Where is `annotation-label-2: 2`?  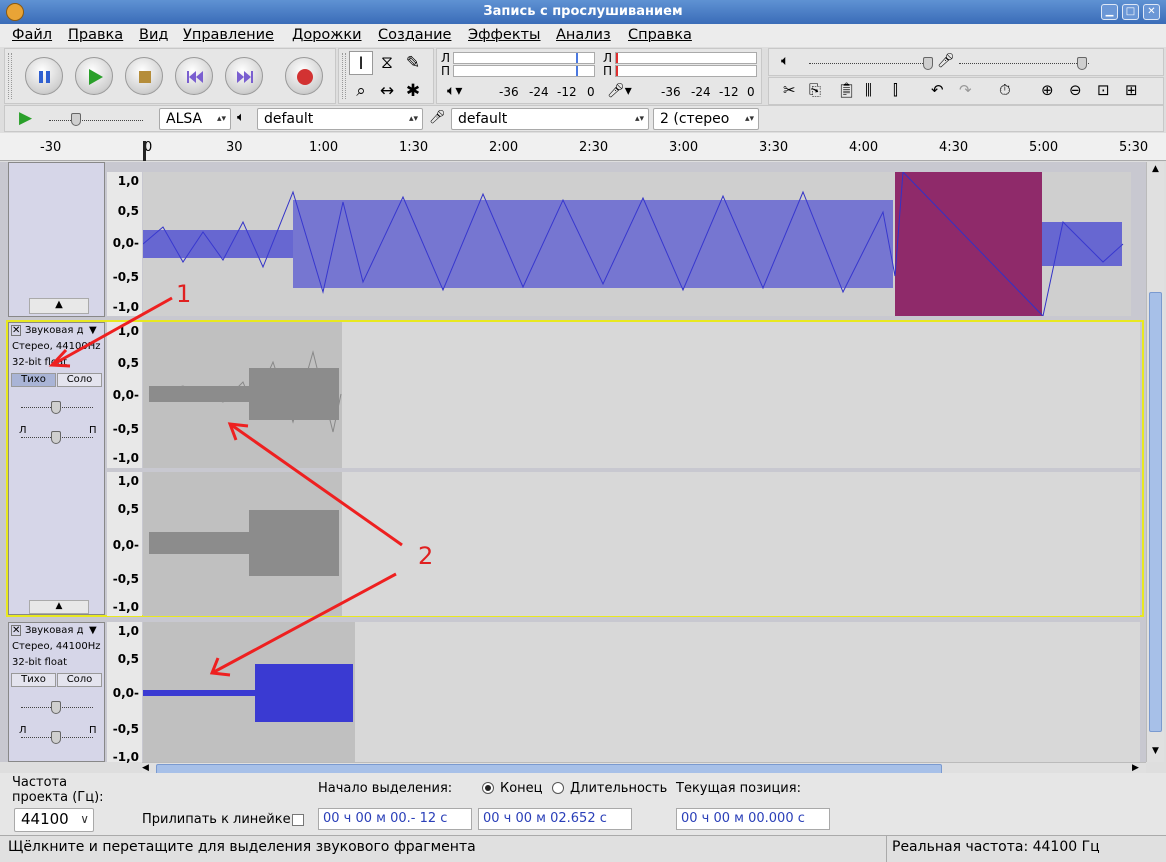 annotation-label-2: 2 is located at coordinates (426, 556).